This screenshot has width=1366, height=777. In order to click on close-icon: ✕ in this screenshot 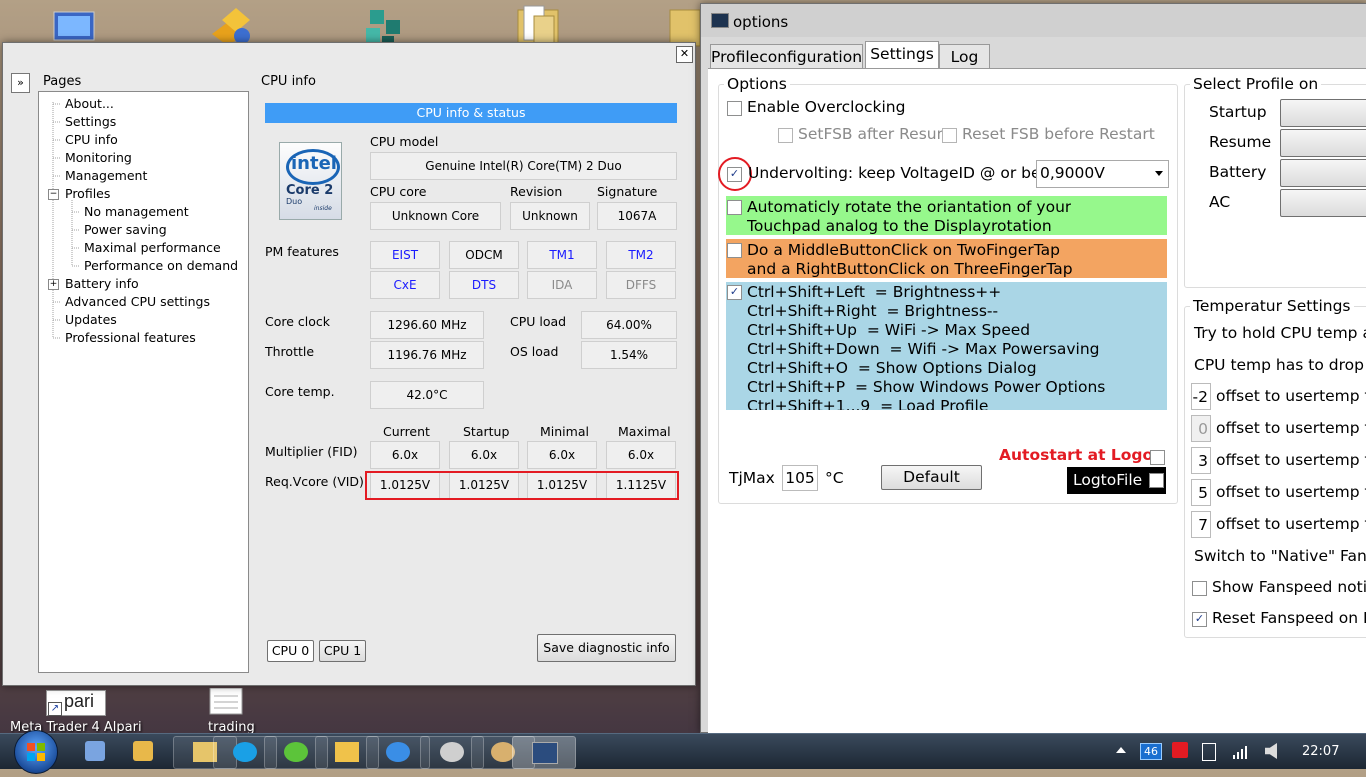, I will do `click(684, 54)`.